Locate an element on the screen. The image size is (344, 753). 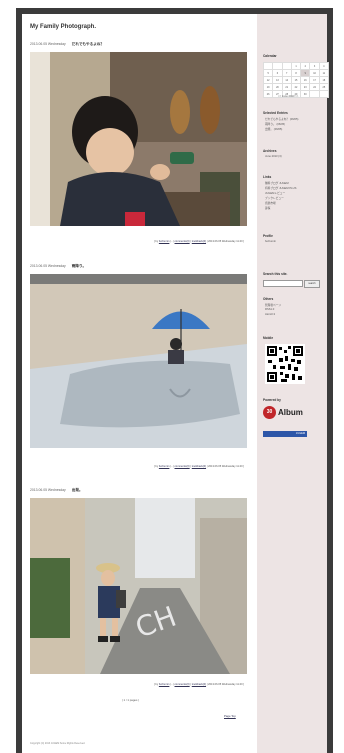
page-top-link: Page Top is located at coordinates (230, 716).